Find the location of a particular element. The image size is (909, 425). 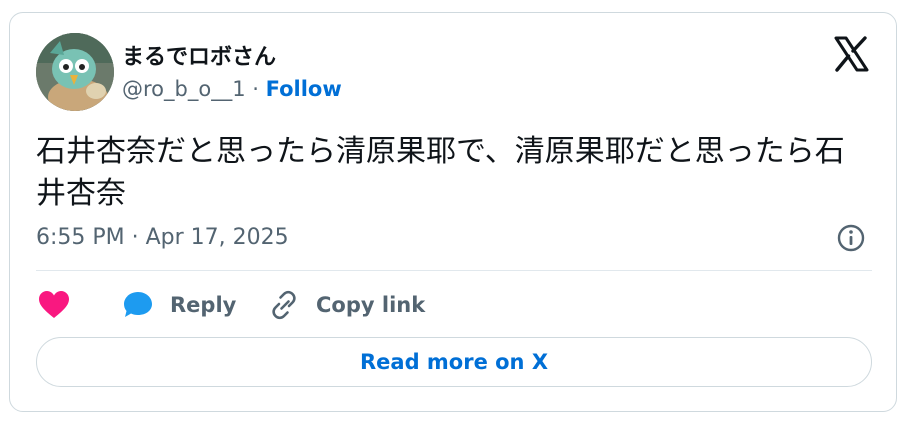

speech-bubble-icon is located at coordinates (138, 304).